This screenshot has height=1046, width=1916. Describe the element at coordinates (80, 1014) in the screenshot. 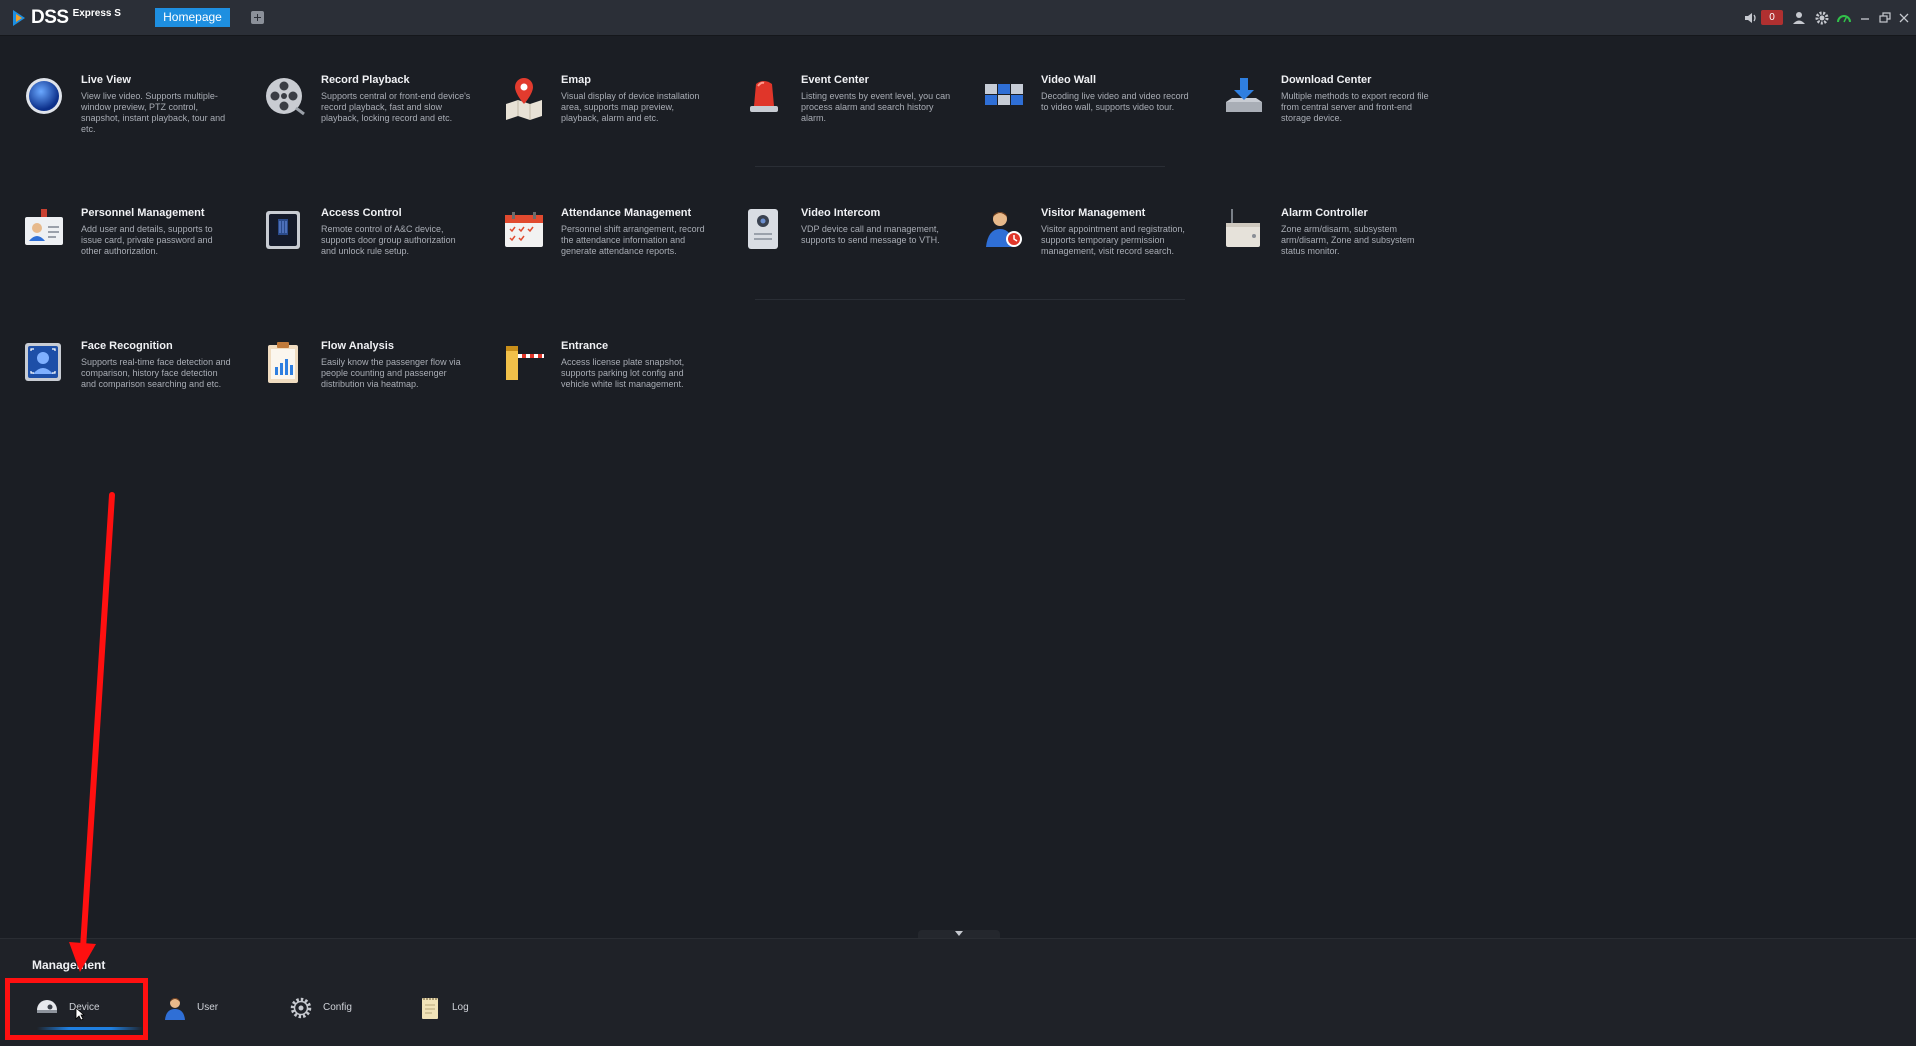

I see `mouse-cursor-icon` at that location.